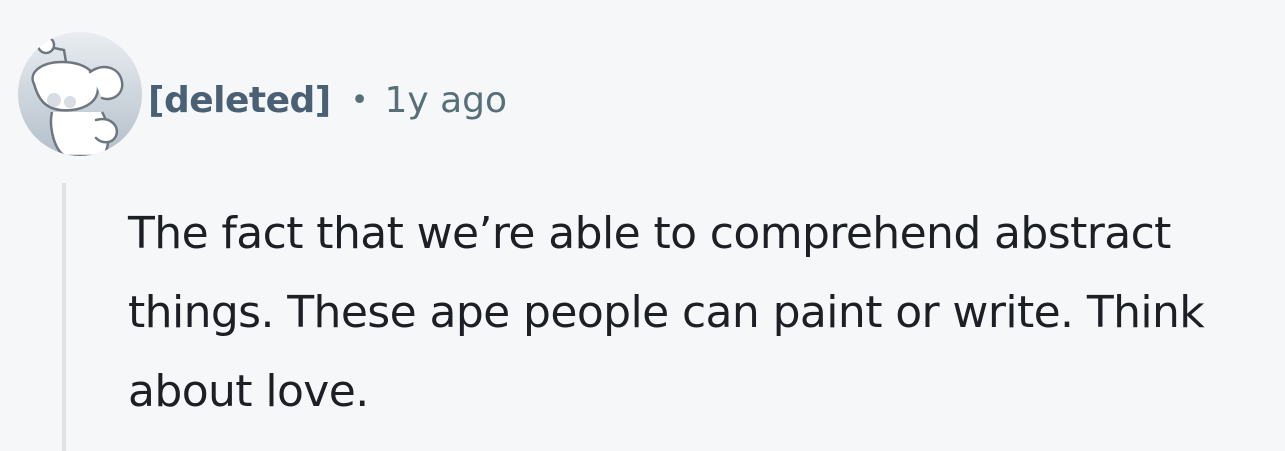 This screenshot has width=1285, height=451. I want to click on author-name: [deleted], so click(239, 100).